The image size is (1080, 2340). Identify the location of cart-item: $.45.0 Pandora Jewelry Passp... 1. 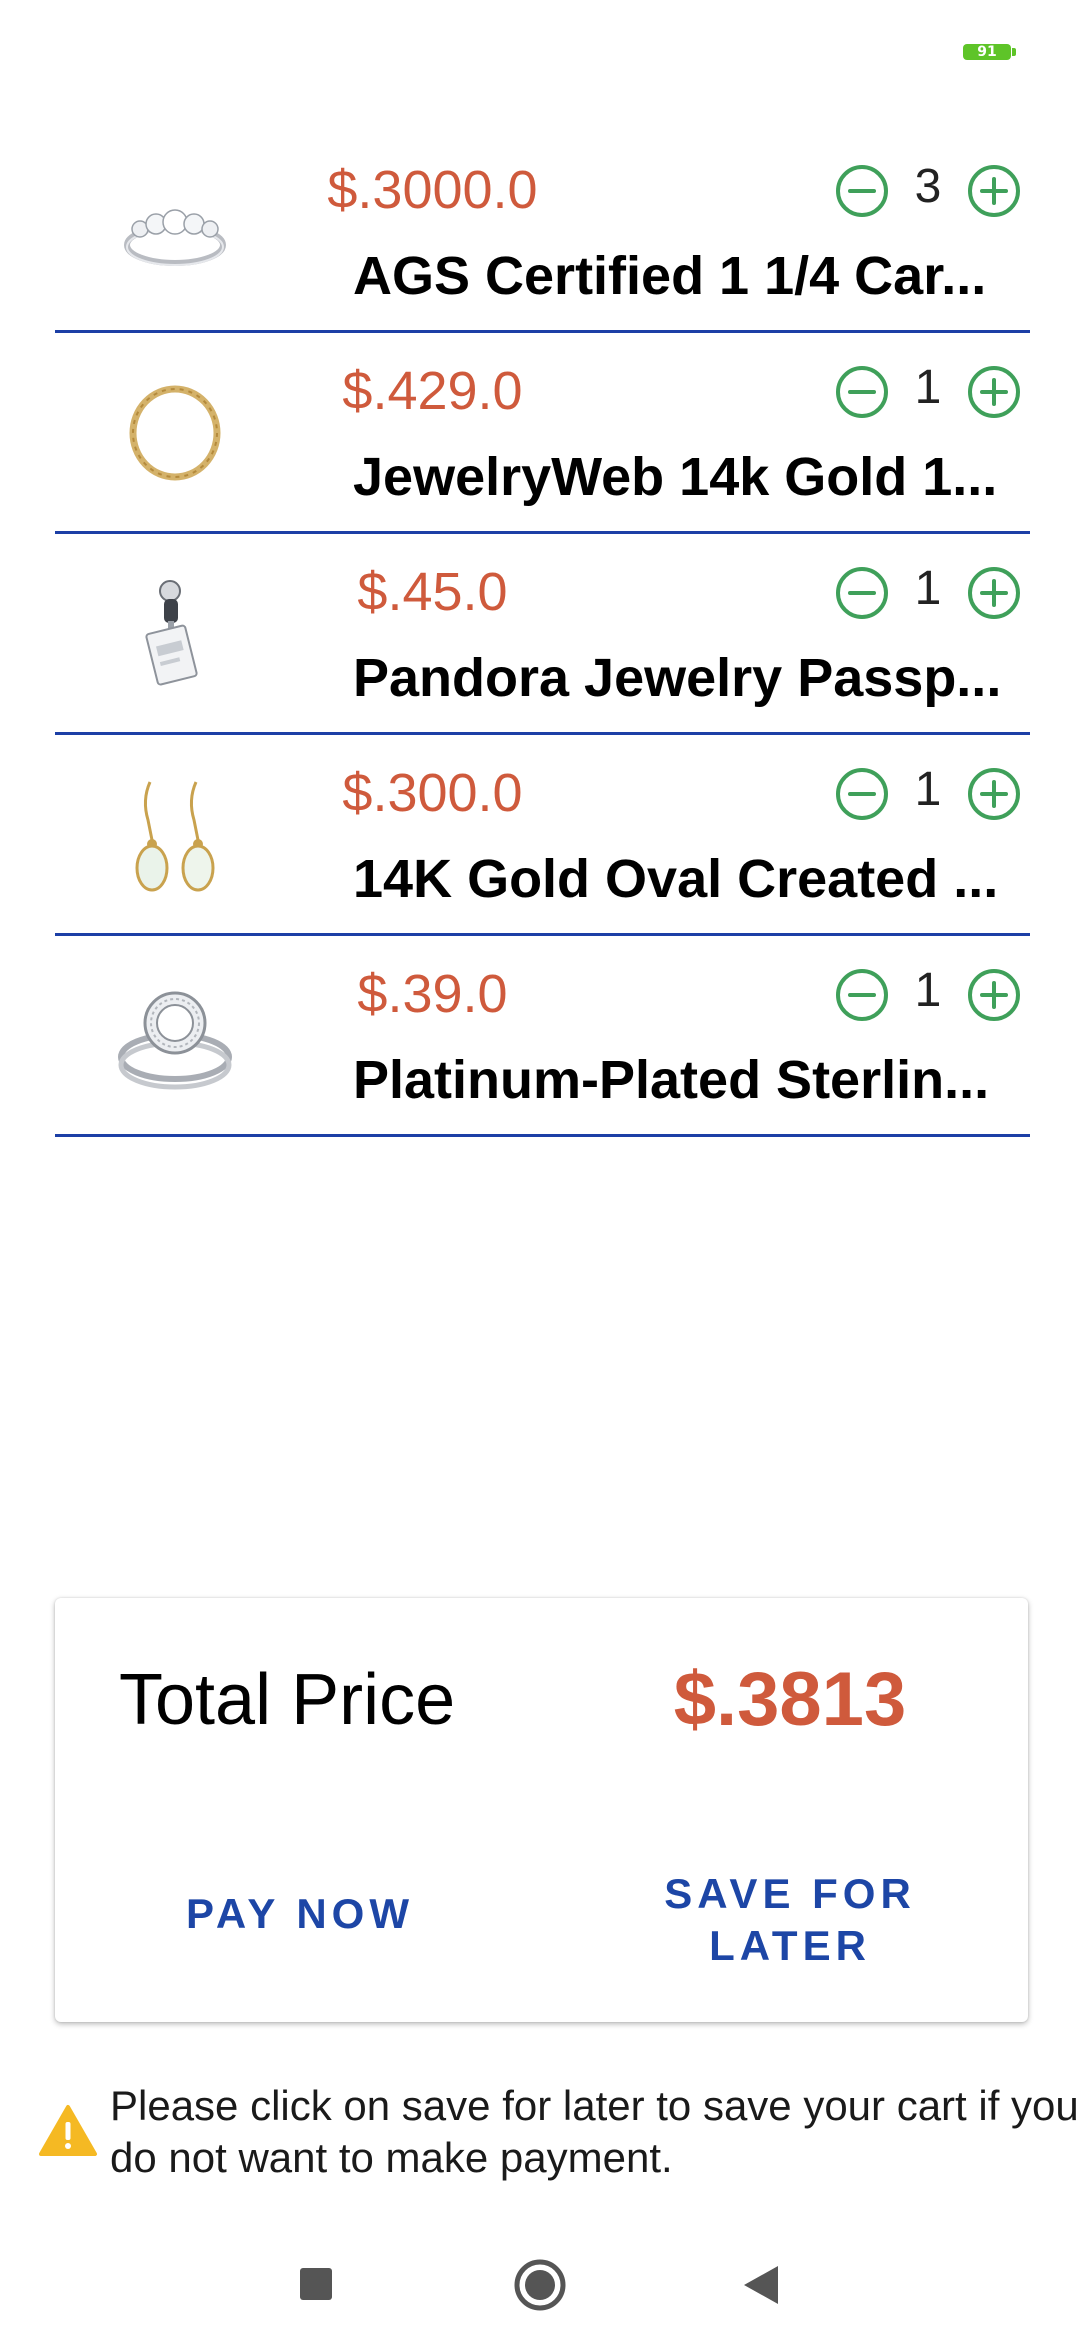
(542, 634).